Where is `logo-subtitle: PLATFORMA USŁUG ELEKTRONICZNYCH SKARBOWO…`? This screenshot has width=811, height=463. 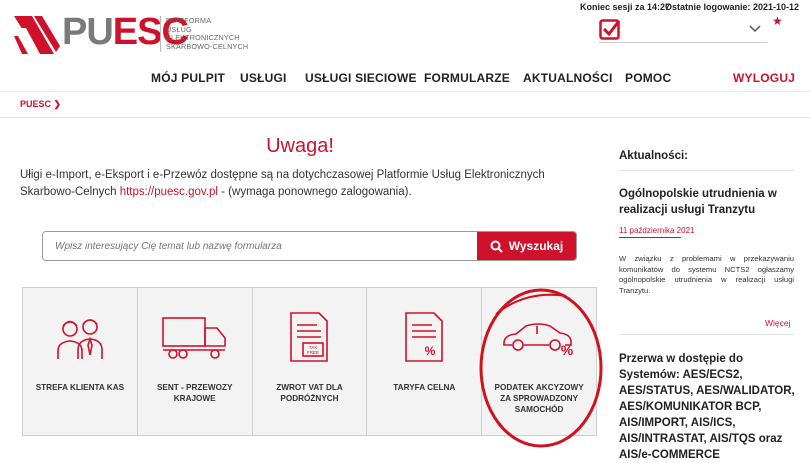 logo-subtitle: PLATFORMA USŁUG ELEKTRONICZNYCH SKARBOWO… is located at coordinates (207, 33).